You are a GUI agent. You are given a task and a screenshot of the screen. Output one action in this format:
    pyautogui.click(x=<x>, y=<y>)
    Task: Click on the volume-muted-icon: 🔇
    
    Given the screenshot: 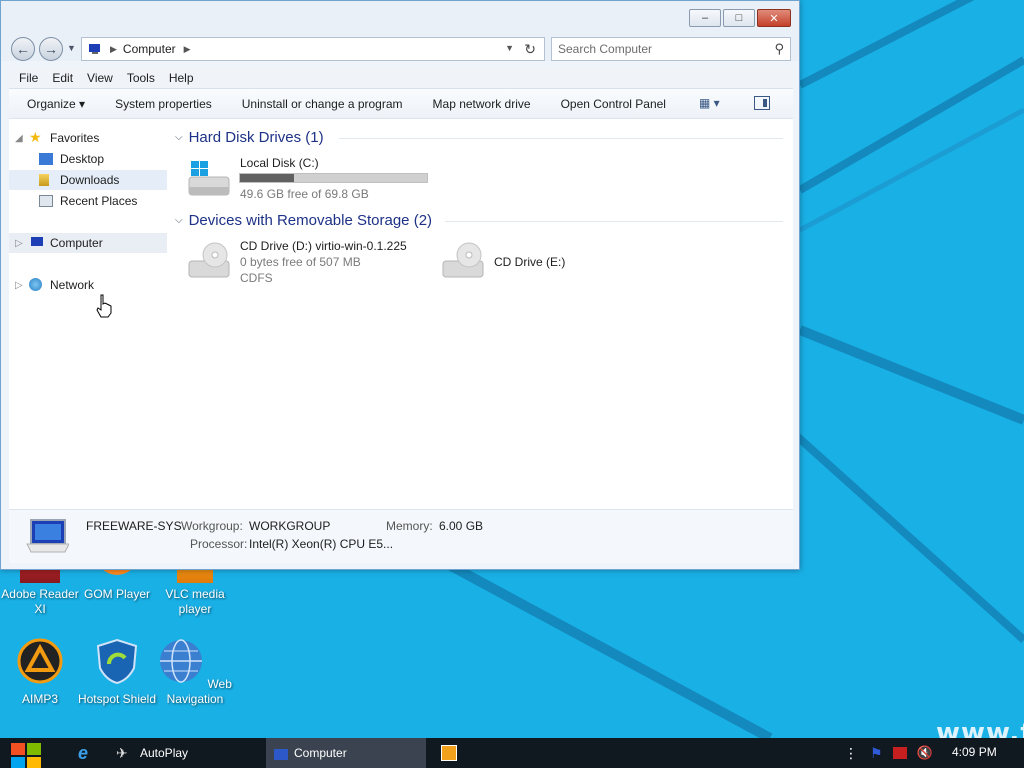 What is the action you would take?
    pyautogui.click(x=925, y=753)
    